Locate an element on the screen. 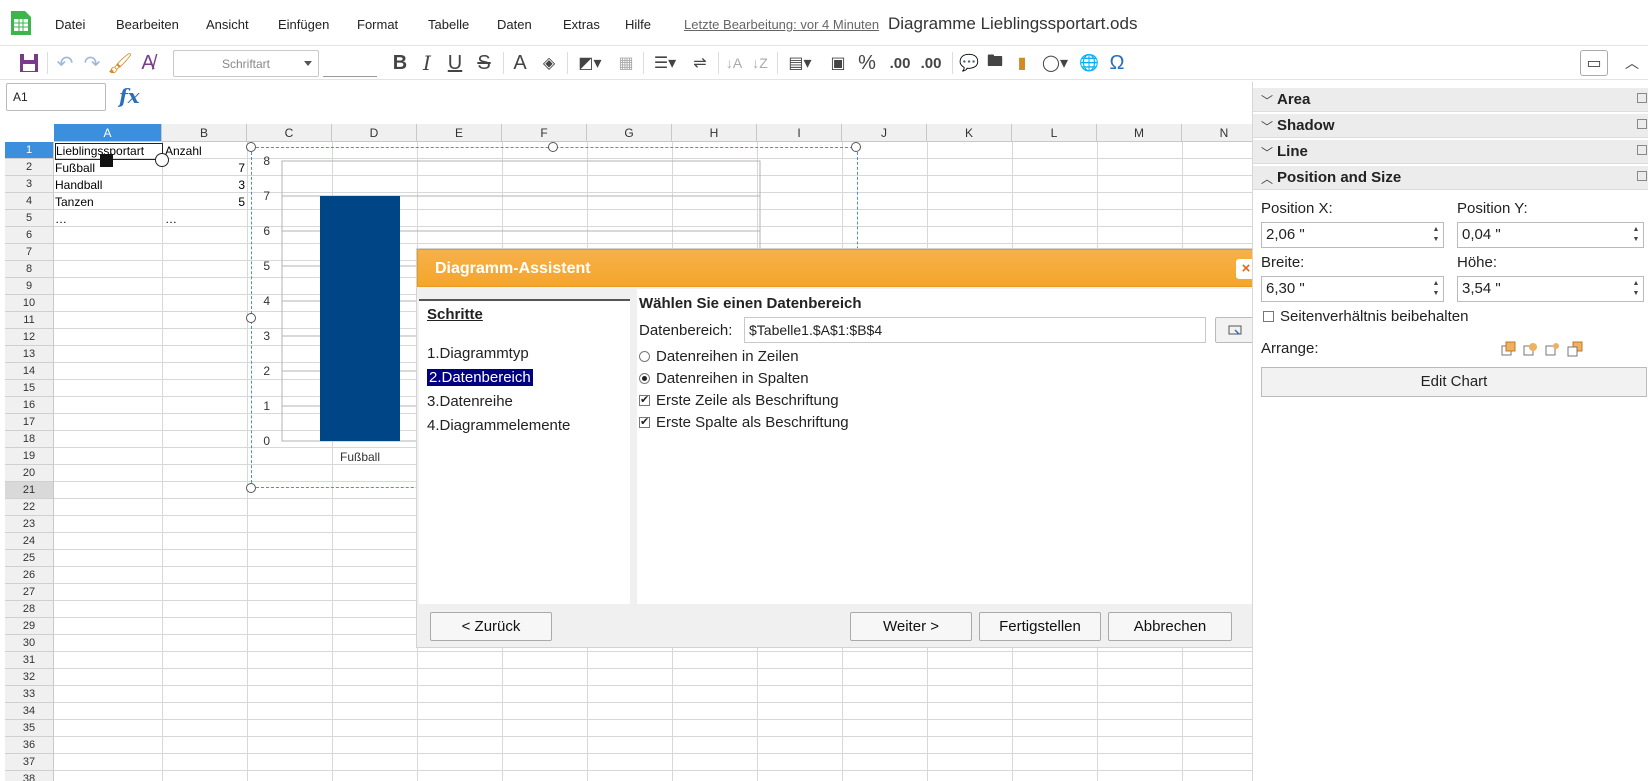 The width and height of the screenshot is (1648, 781). cell-a2: Fußball is located at coordinates (75, 168).